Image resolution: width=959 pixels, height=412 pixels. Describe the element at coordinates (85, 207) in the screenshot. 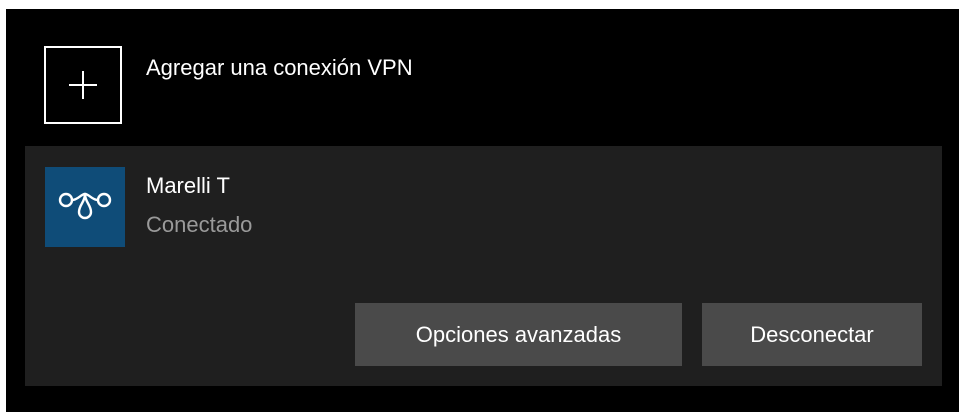

I see `vpn-logo-icon` at that location.